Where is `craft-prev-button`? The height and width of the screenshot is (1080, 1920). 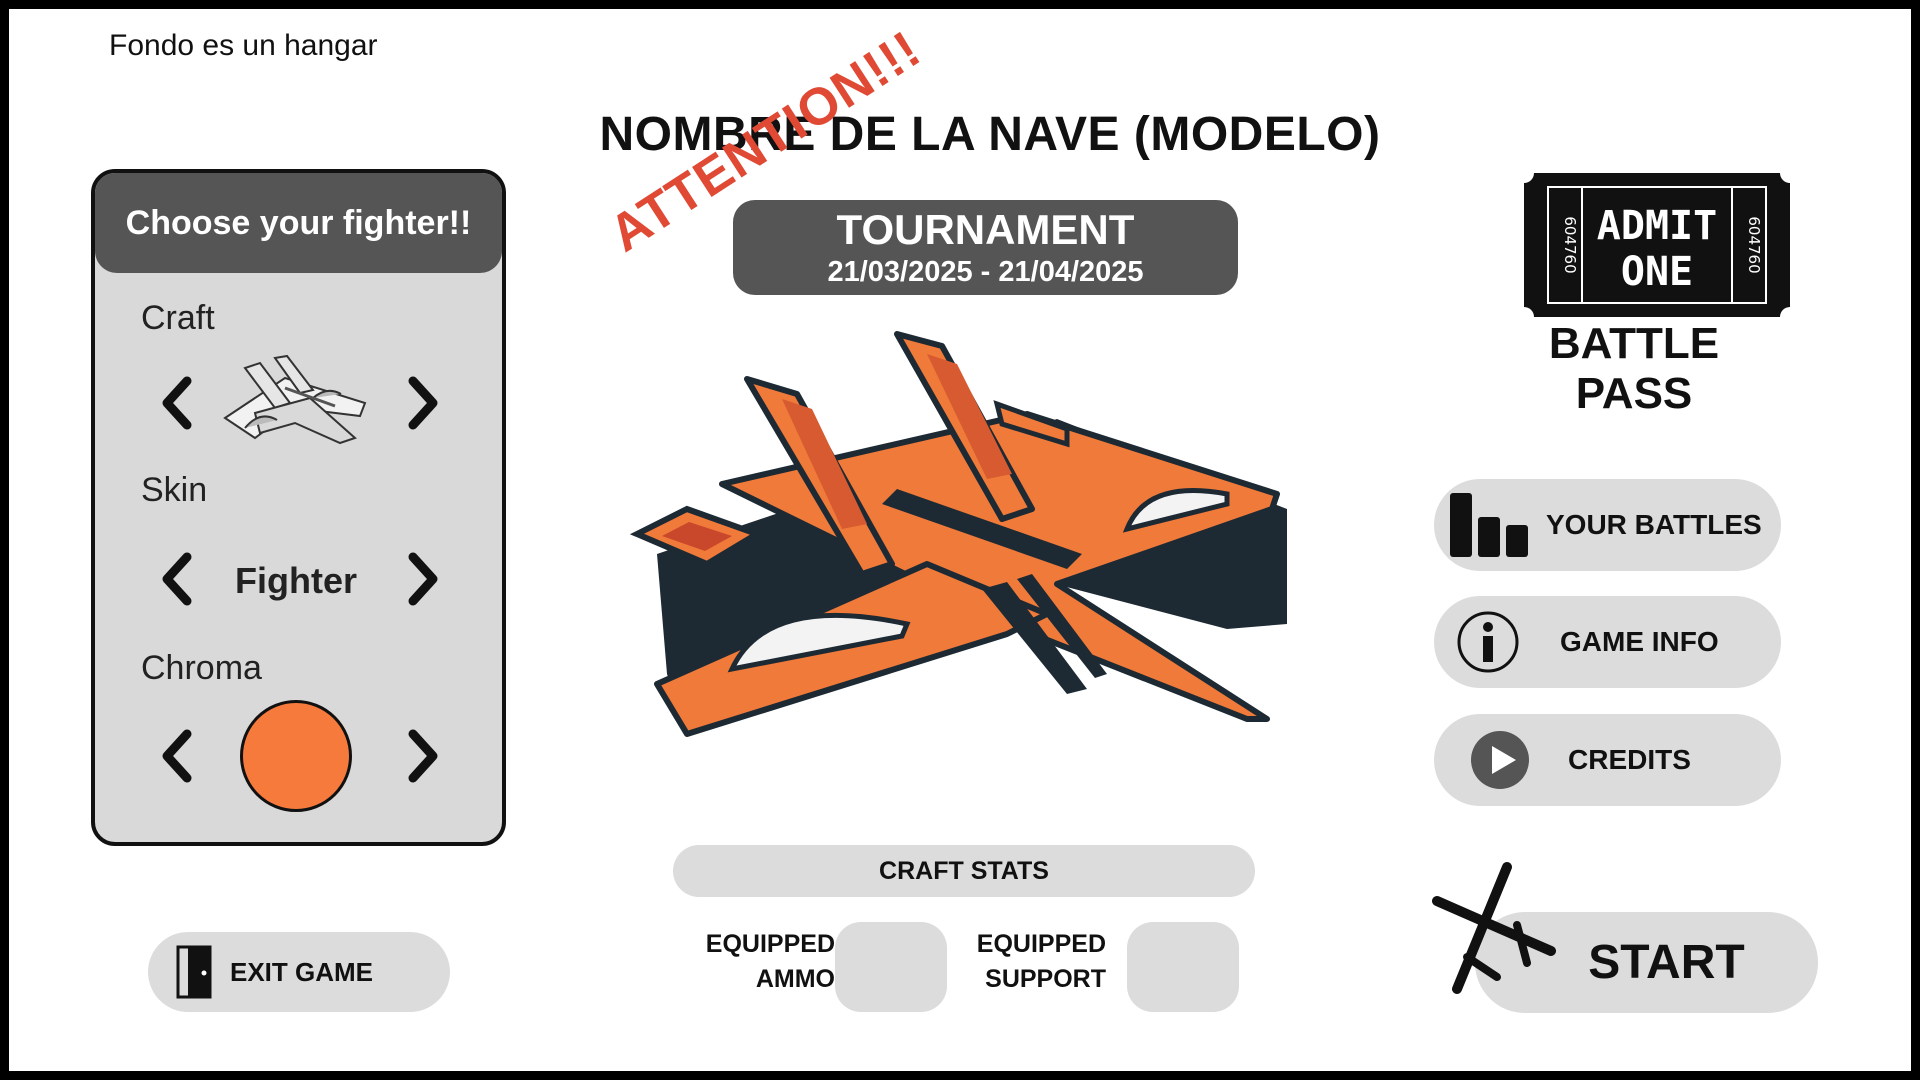 craft-prev-button is located at coordinates (177, 403).